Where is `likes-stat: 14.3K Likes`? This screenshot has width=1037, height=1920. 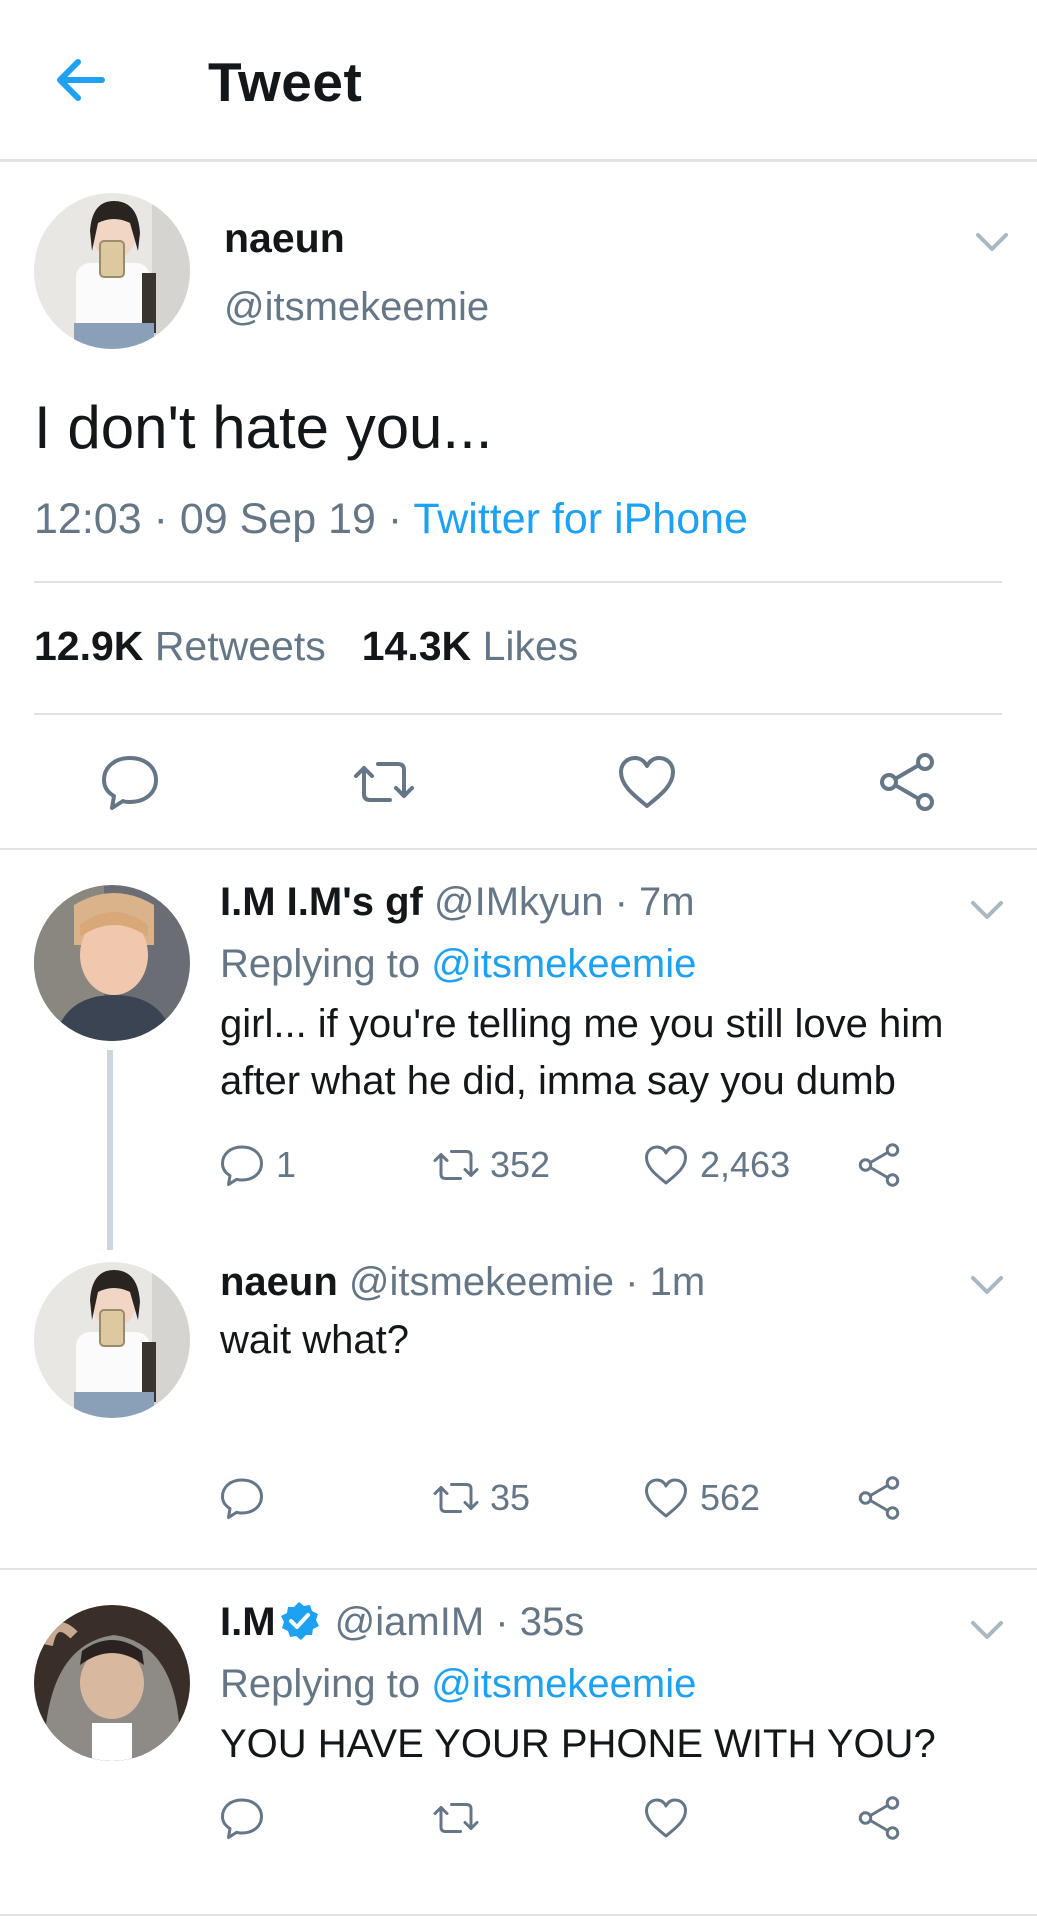 likes-stat: 14.3K Likes is located at coordinates (470, 646).